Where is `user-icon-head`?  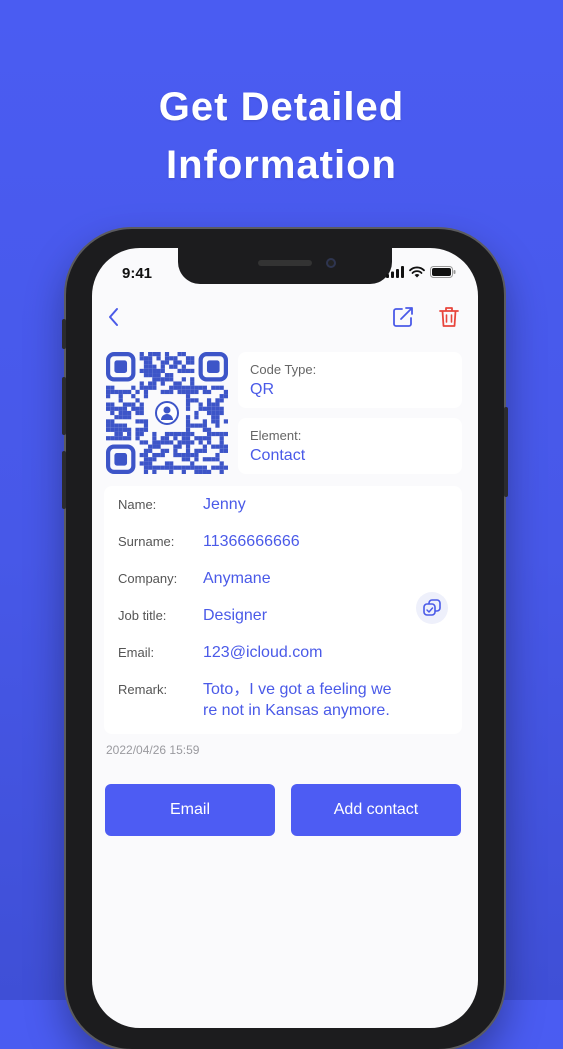 user-icon-head is located at coordinates (167, 410).